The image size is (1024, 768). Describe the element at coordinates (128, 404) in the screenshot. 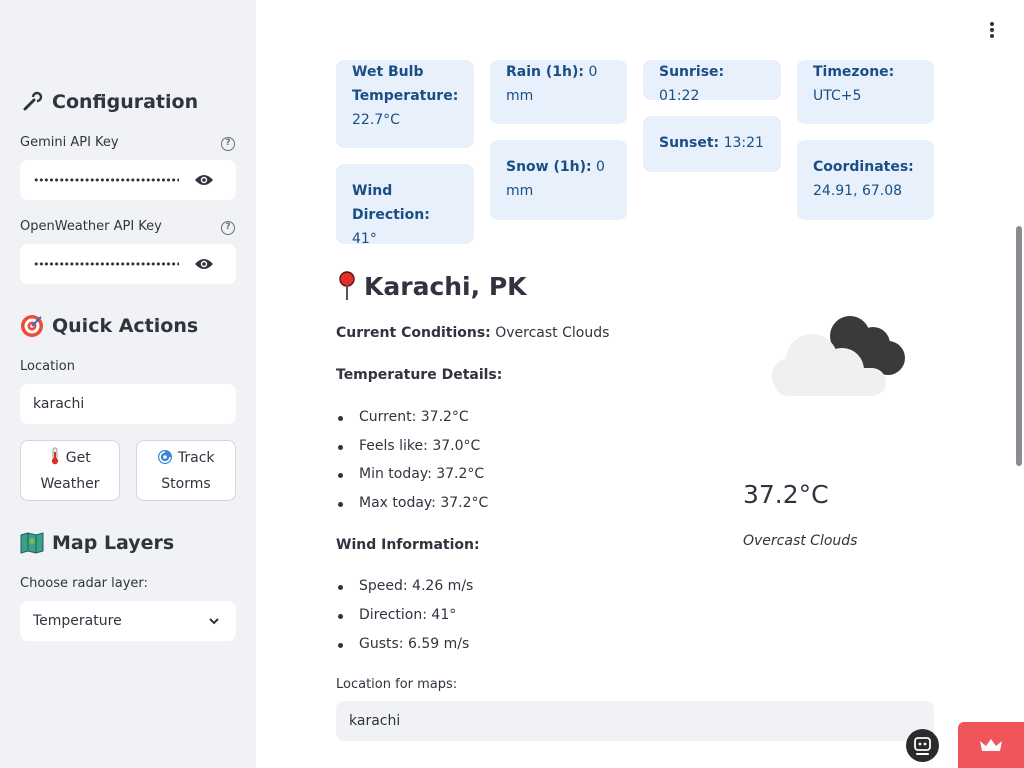

I see `location-input: karachi` at that location.